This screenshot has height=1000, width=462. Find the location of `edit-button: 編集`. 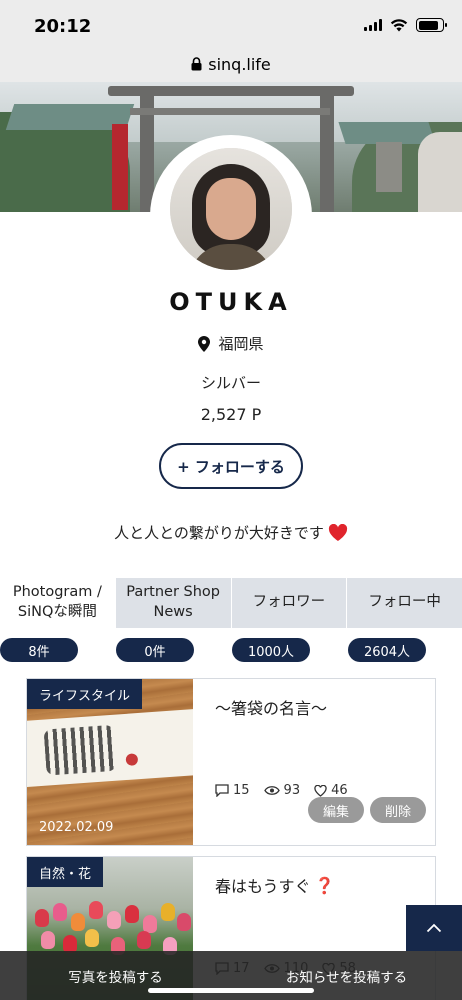

edit-button: 編集 is located at coordinates (336, 810).